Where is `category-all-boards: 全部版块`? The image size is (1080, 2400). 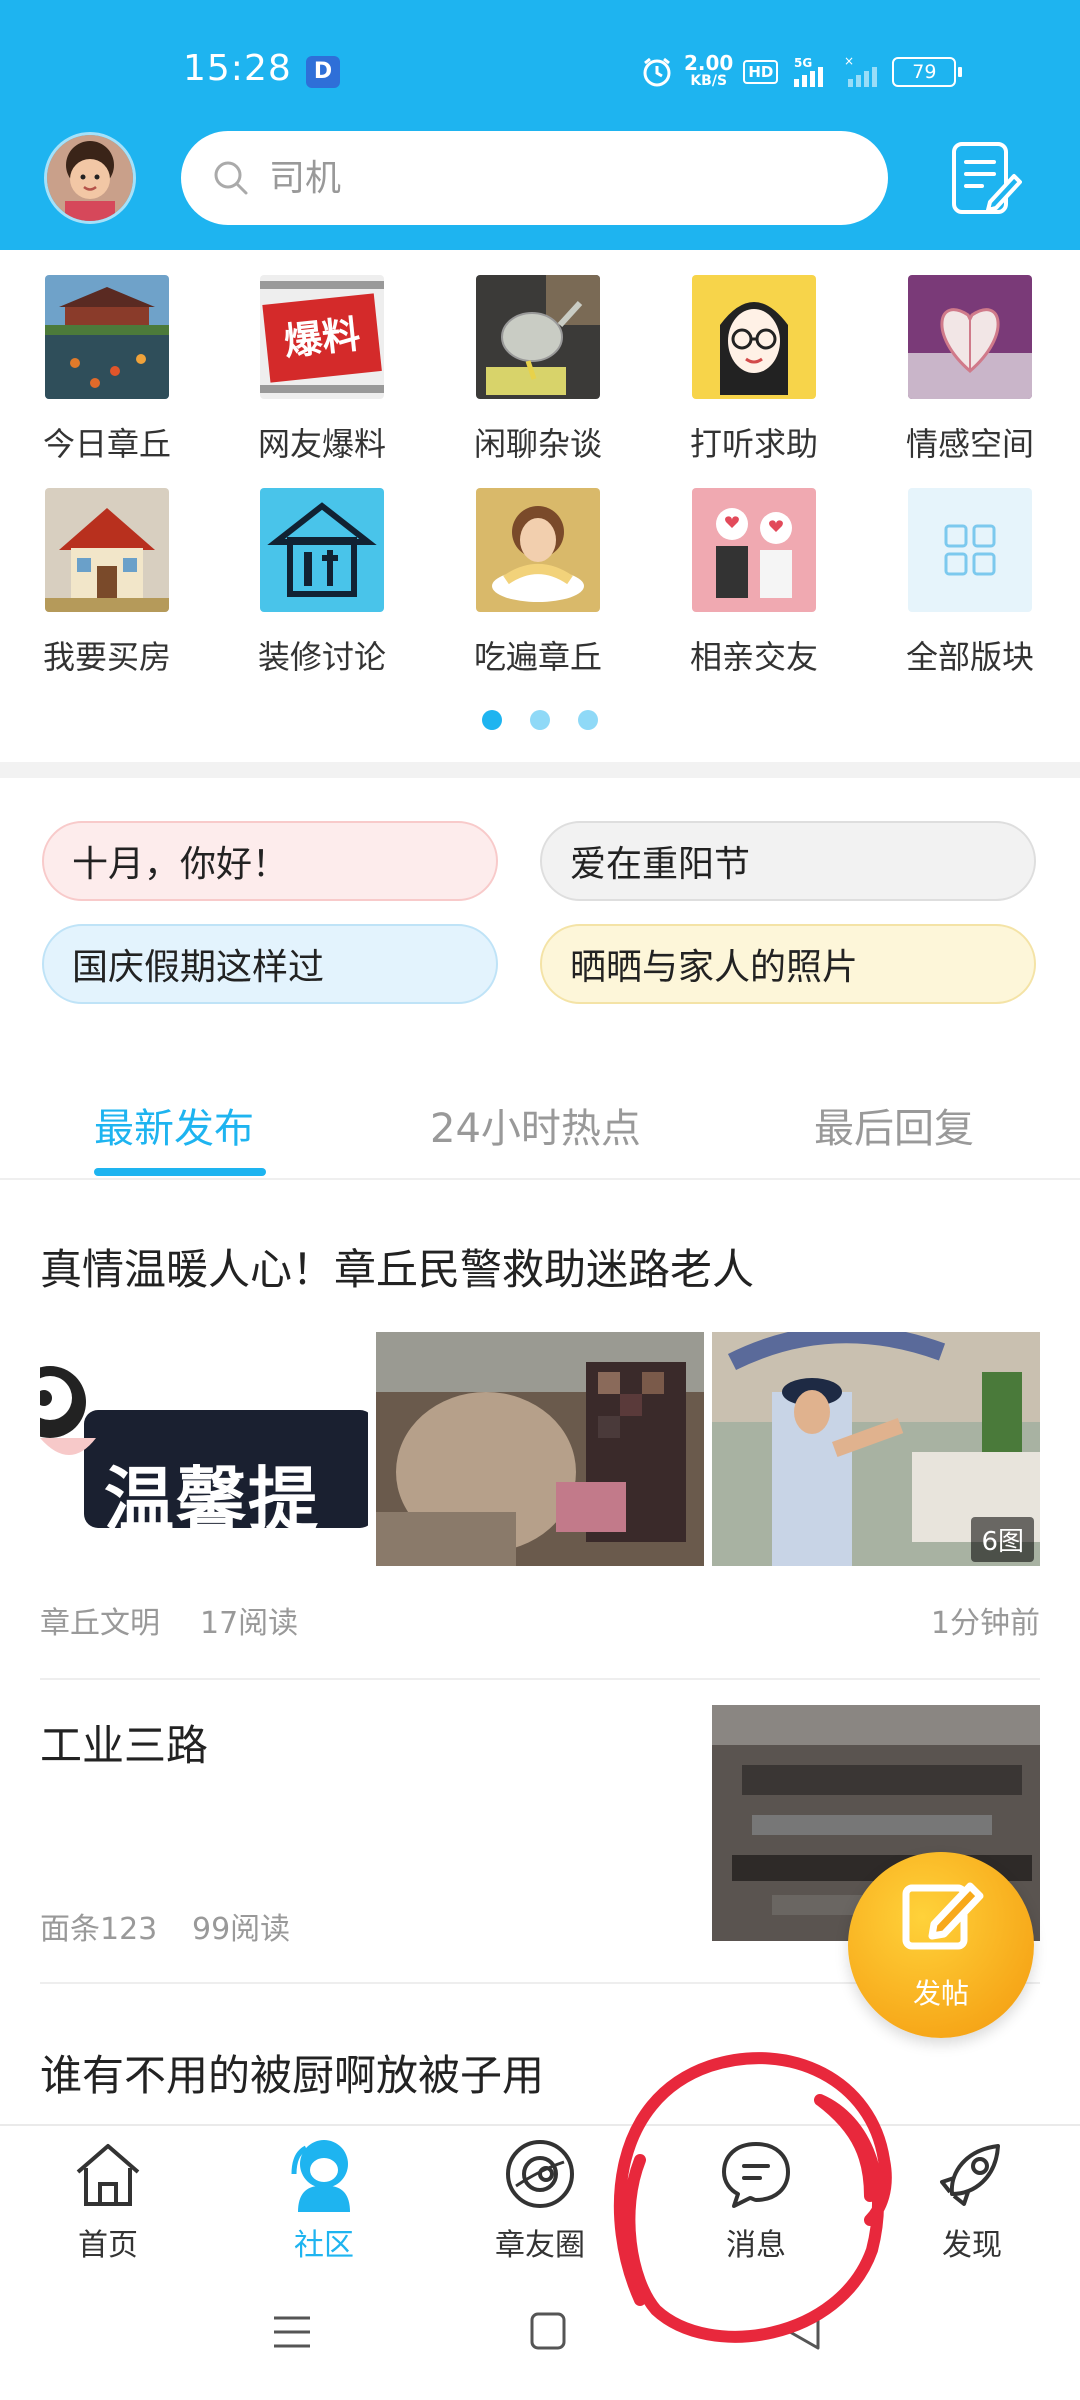
category-all-boards: 全部版块 is located at coordinates (970, 583).